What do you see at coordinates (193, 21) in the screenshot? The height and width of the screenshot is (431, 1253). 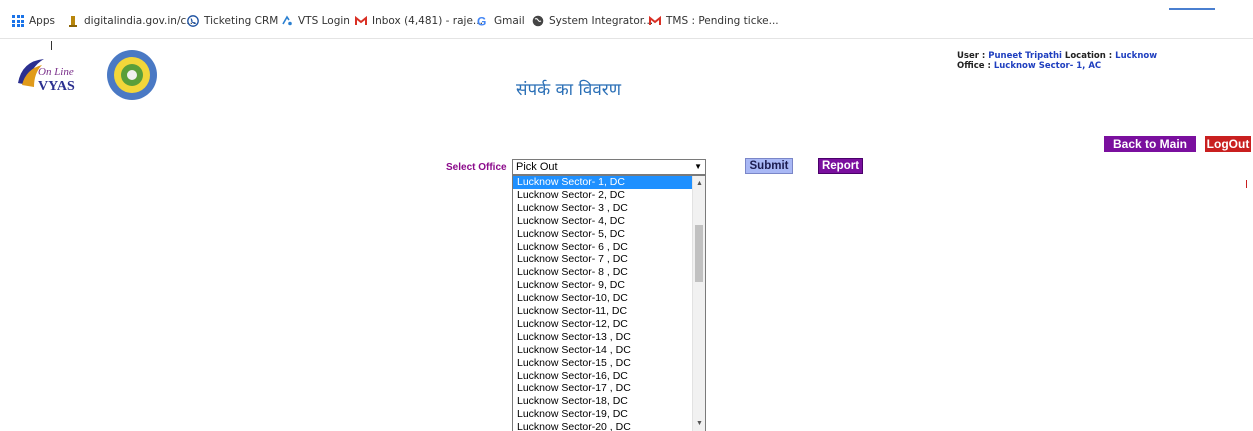 I see `phone-icon` at bounding box center [193, 21].